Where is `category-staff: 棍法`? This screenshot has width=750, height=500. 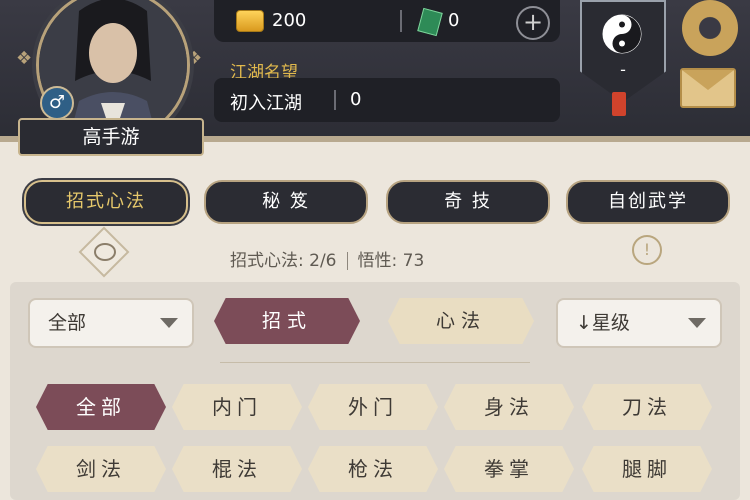
category-staff: 棍法 is located at coordinates (237, 469).